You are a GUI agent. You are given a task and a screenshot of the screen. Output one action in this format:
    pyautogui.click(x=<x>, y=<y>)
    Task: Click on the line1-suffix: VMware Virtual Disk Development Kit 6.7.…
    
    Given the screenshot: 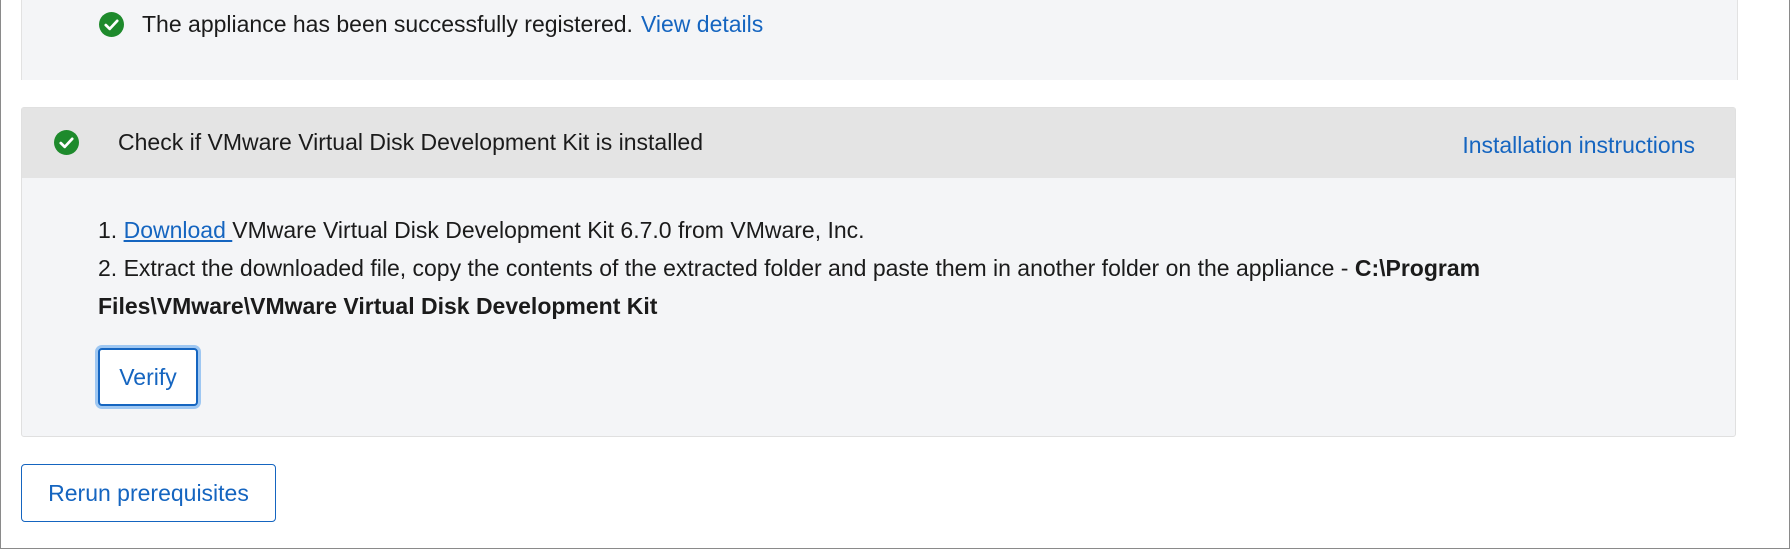 What is the action you would take?
    pyautogui.click(x=548, y=230)
    